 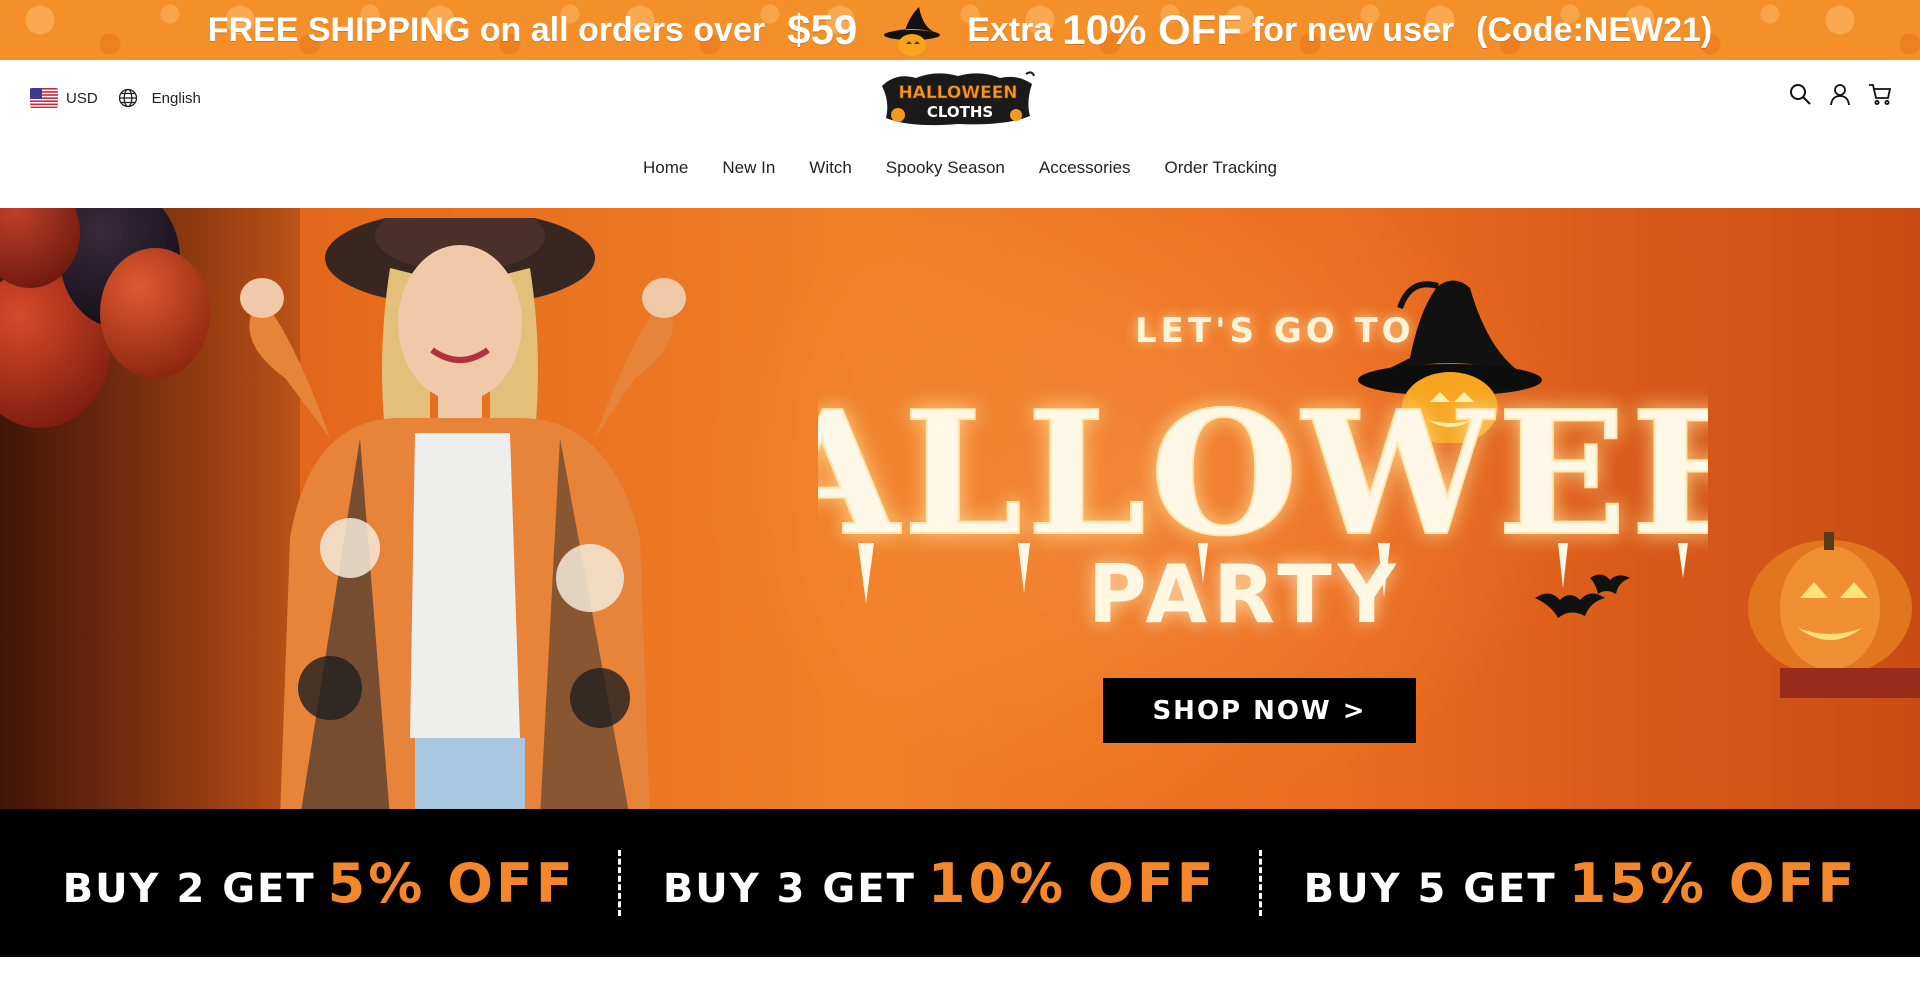 I want to click on globe-icon, so click(x=128, y=98).